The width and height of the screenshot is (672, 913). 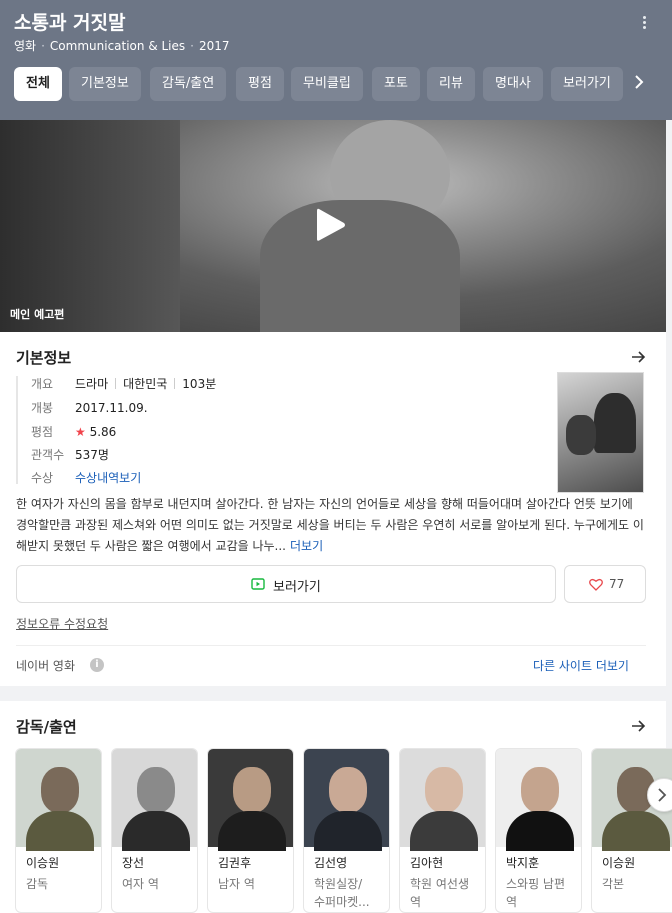 What do you see at coordinates (70, 23) in the screenshot?
I see `movie-title: 소통과 거짓말` at bounding box center [70, 23].